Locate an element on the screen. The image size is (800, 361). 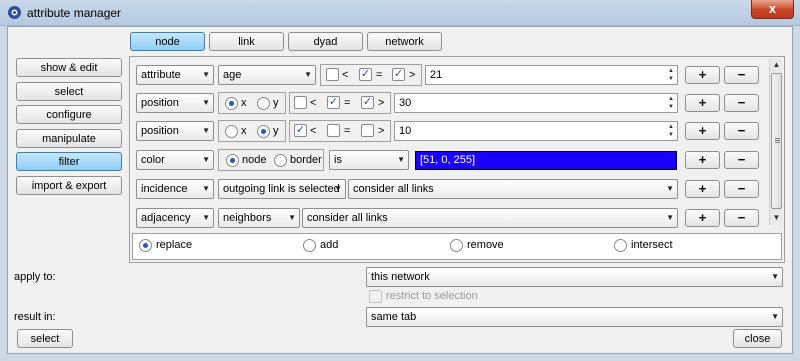
tab-link: link is located at coordinates (246, 41).